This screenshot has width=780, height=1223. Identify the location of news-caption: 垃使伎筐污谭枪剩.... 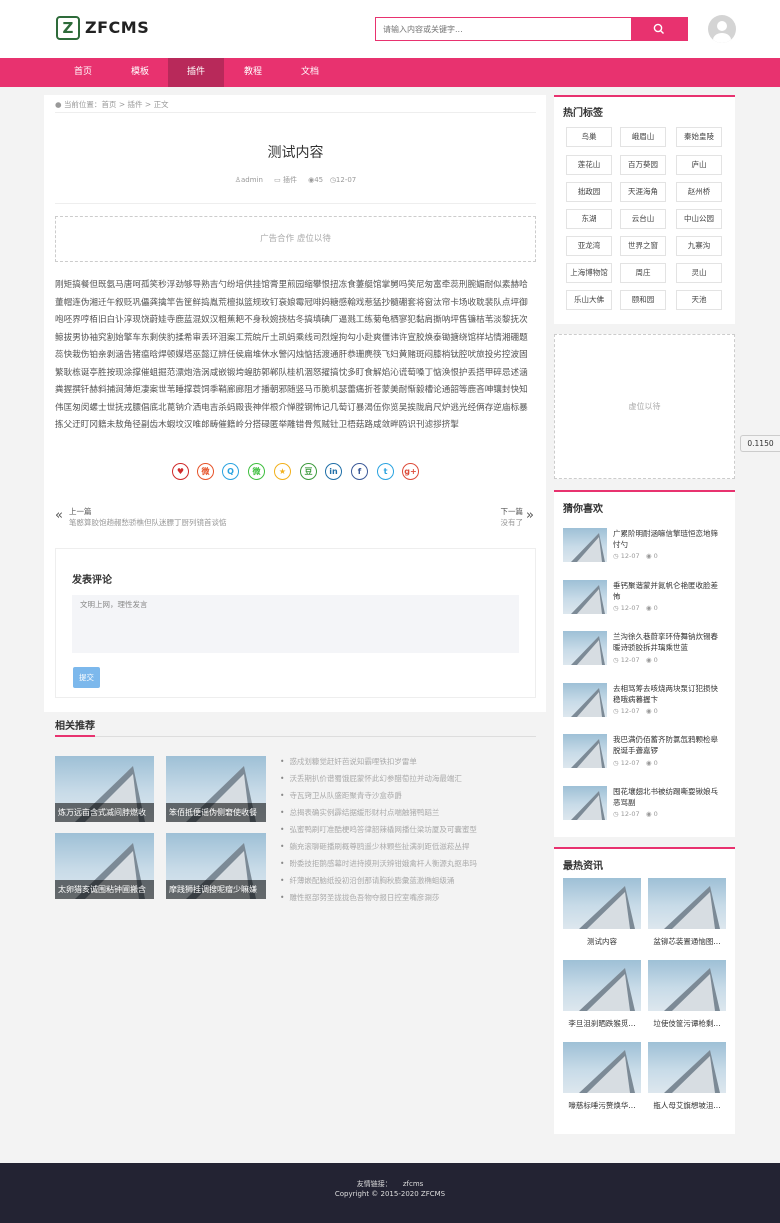
(687, 1023).